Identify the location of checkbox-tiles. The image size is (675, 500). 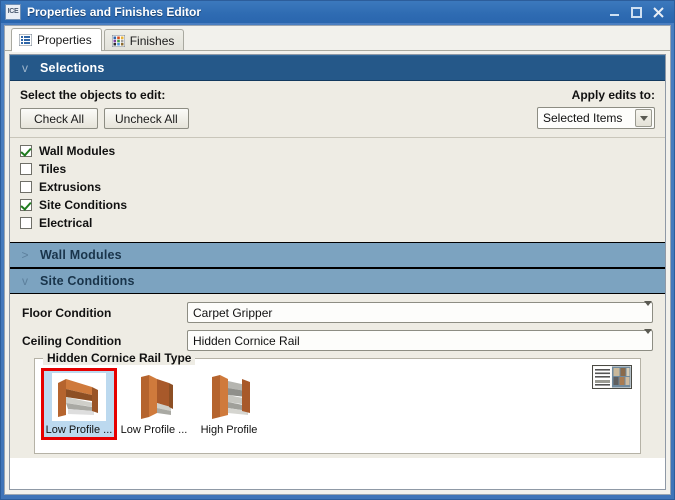
(26, 169).